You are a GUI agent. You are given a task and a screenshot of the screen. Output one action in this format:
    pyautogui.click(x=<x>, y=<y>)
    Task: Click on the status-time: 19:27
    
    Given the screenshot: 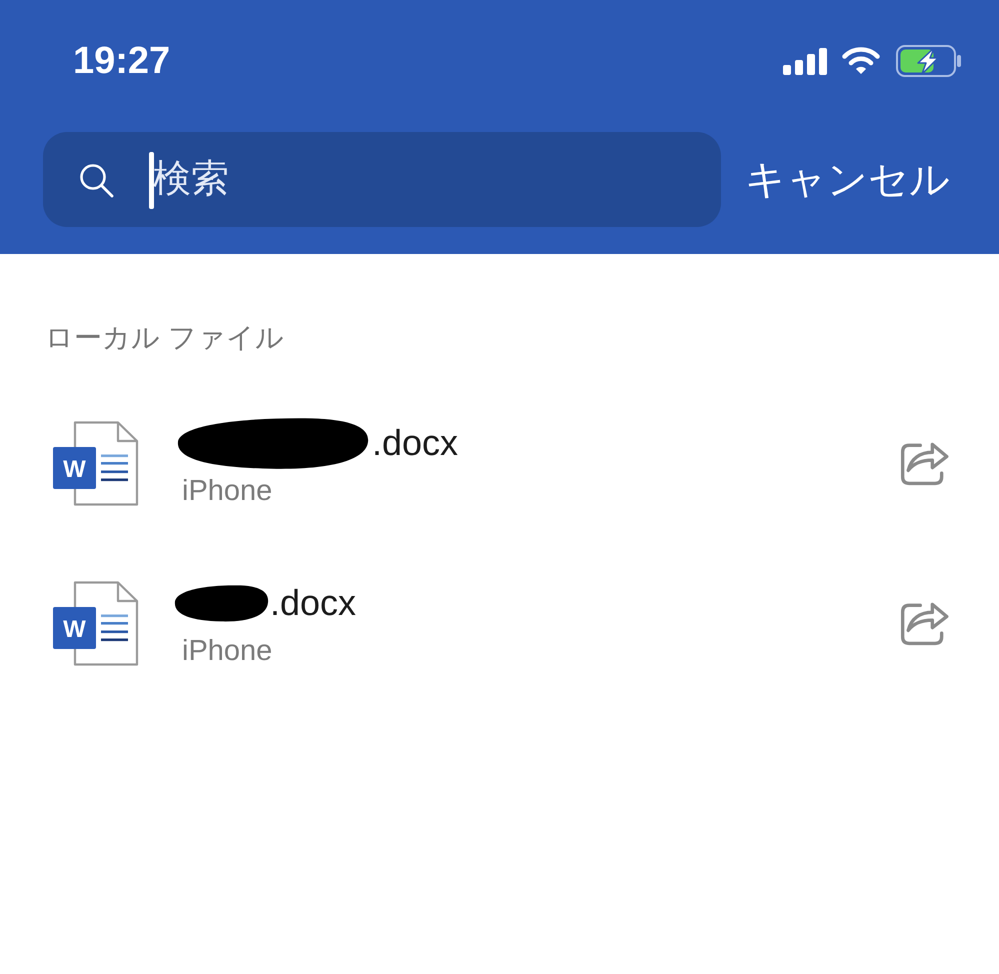 What is the action you would take?
    pyautogui.click(x=121, y=61)
    